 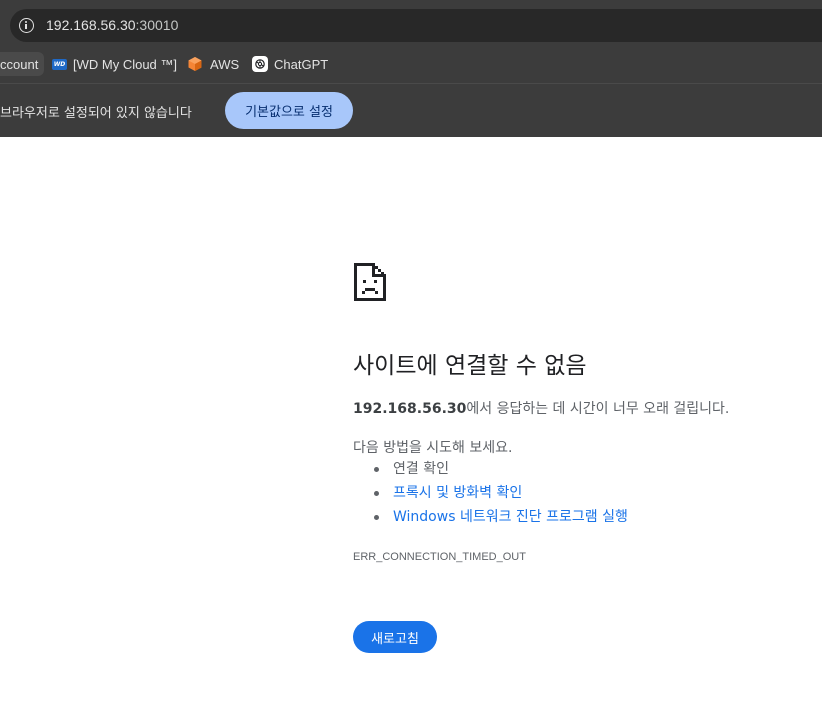 I want to click on error-code: ERR_CONNECTION_TIMED_OUT, so click(x=439, y=557).